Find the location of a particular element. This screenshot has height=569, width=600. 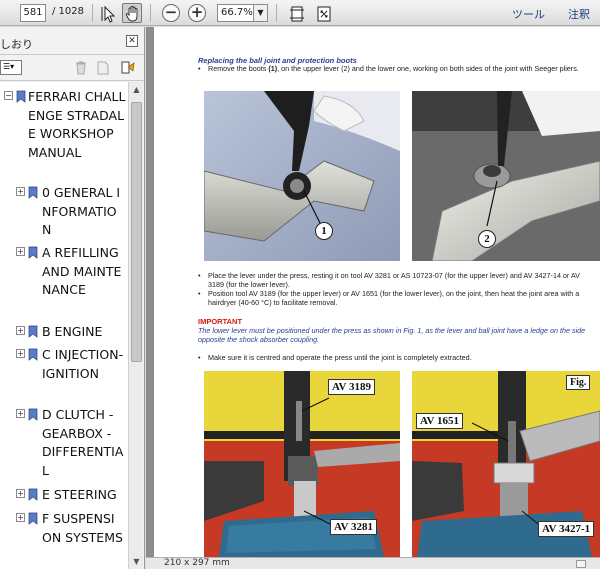

select-tool-icon is located at coordinates (108, 13).